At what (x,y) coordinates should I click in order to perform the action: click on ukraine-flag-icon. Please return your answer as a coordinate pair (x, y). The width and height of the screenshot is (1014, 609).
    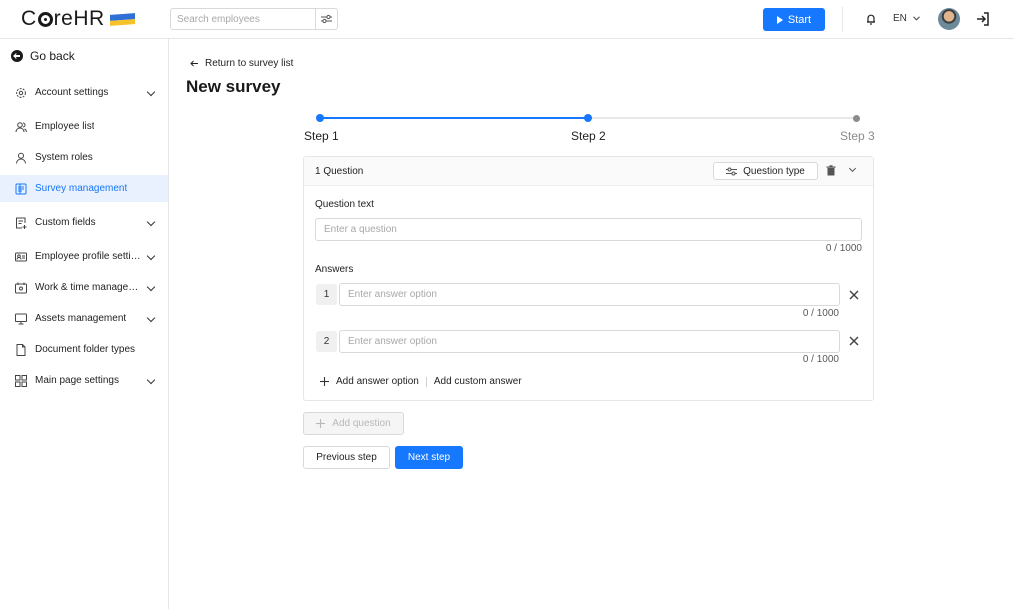
    Looking at the image, I should click on (122, 19).